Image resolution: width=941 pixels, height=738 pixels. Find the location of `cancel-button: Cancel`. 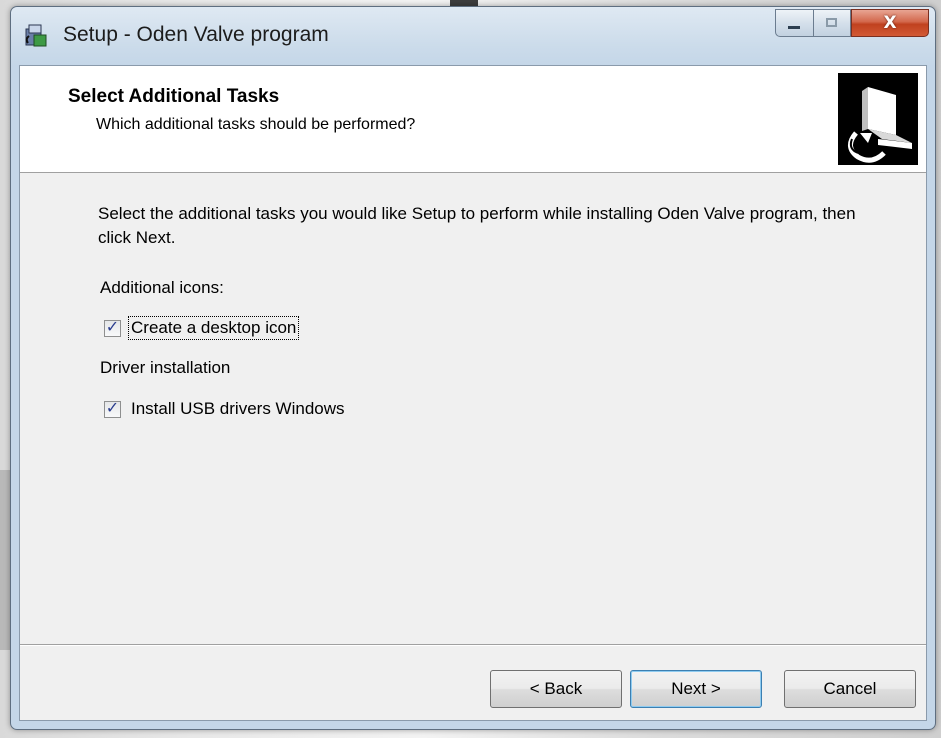

cancel-button: Cancel is located at coordinates (850, 689).